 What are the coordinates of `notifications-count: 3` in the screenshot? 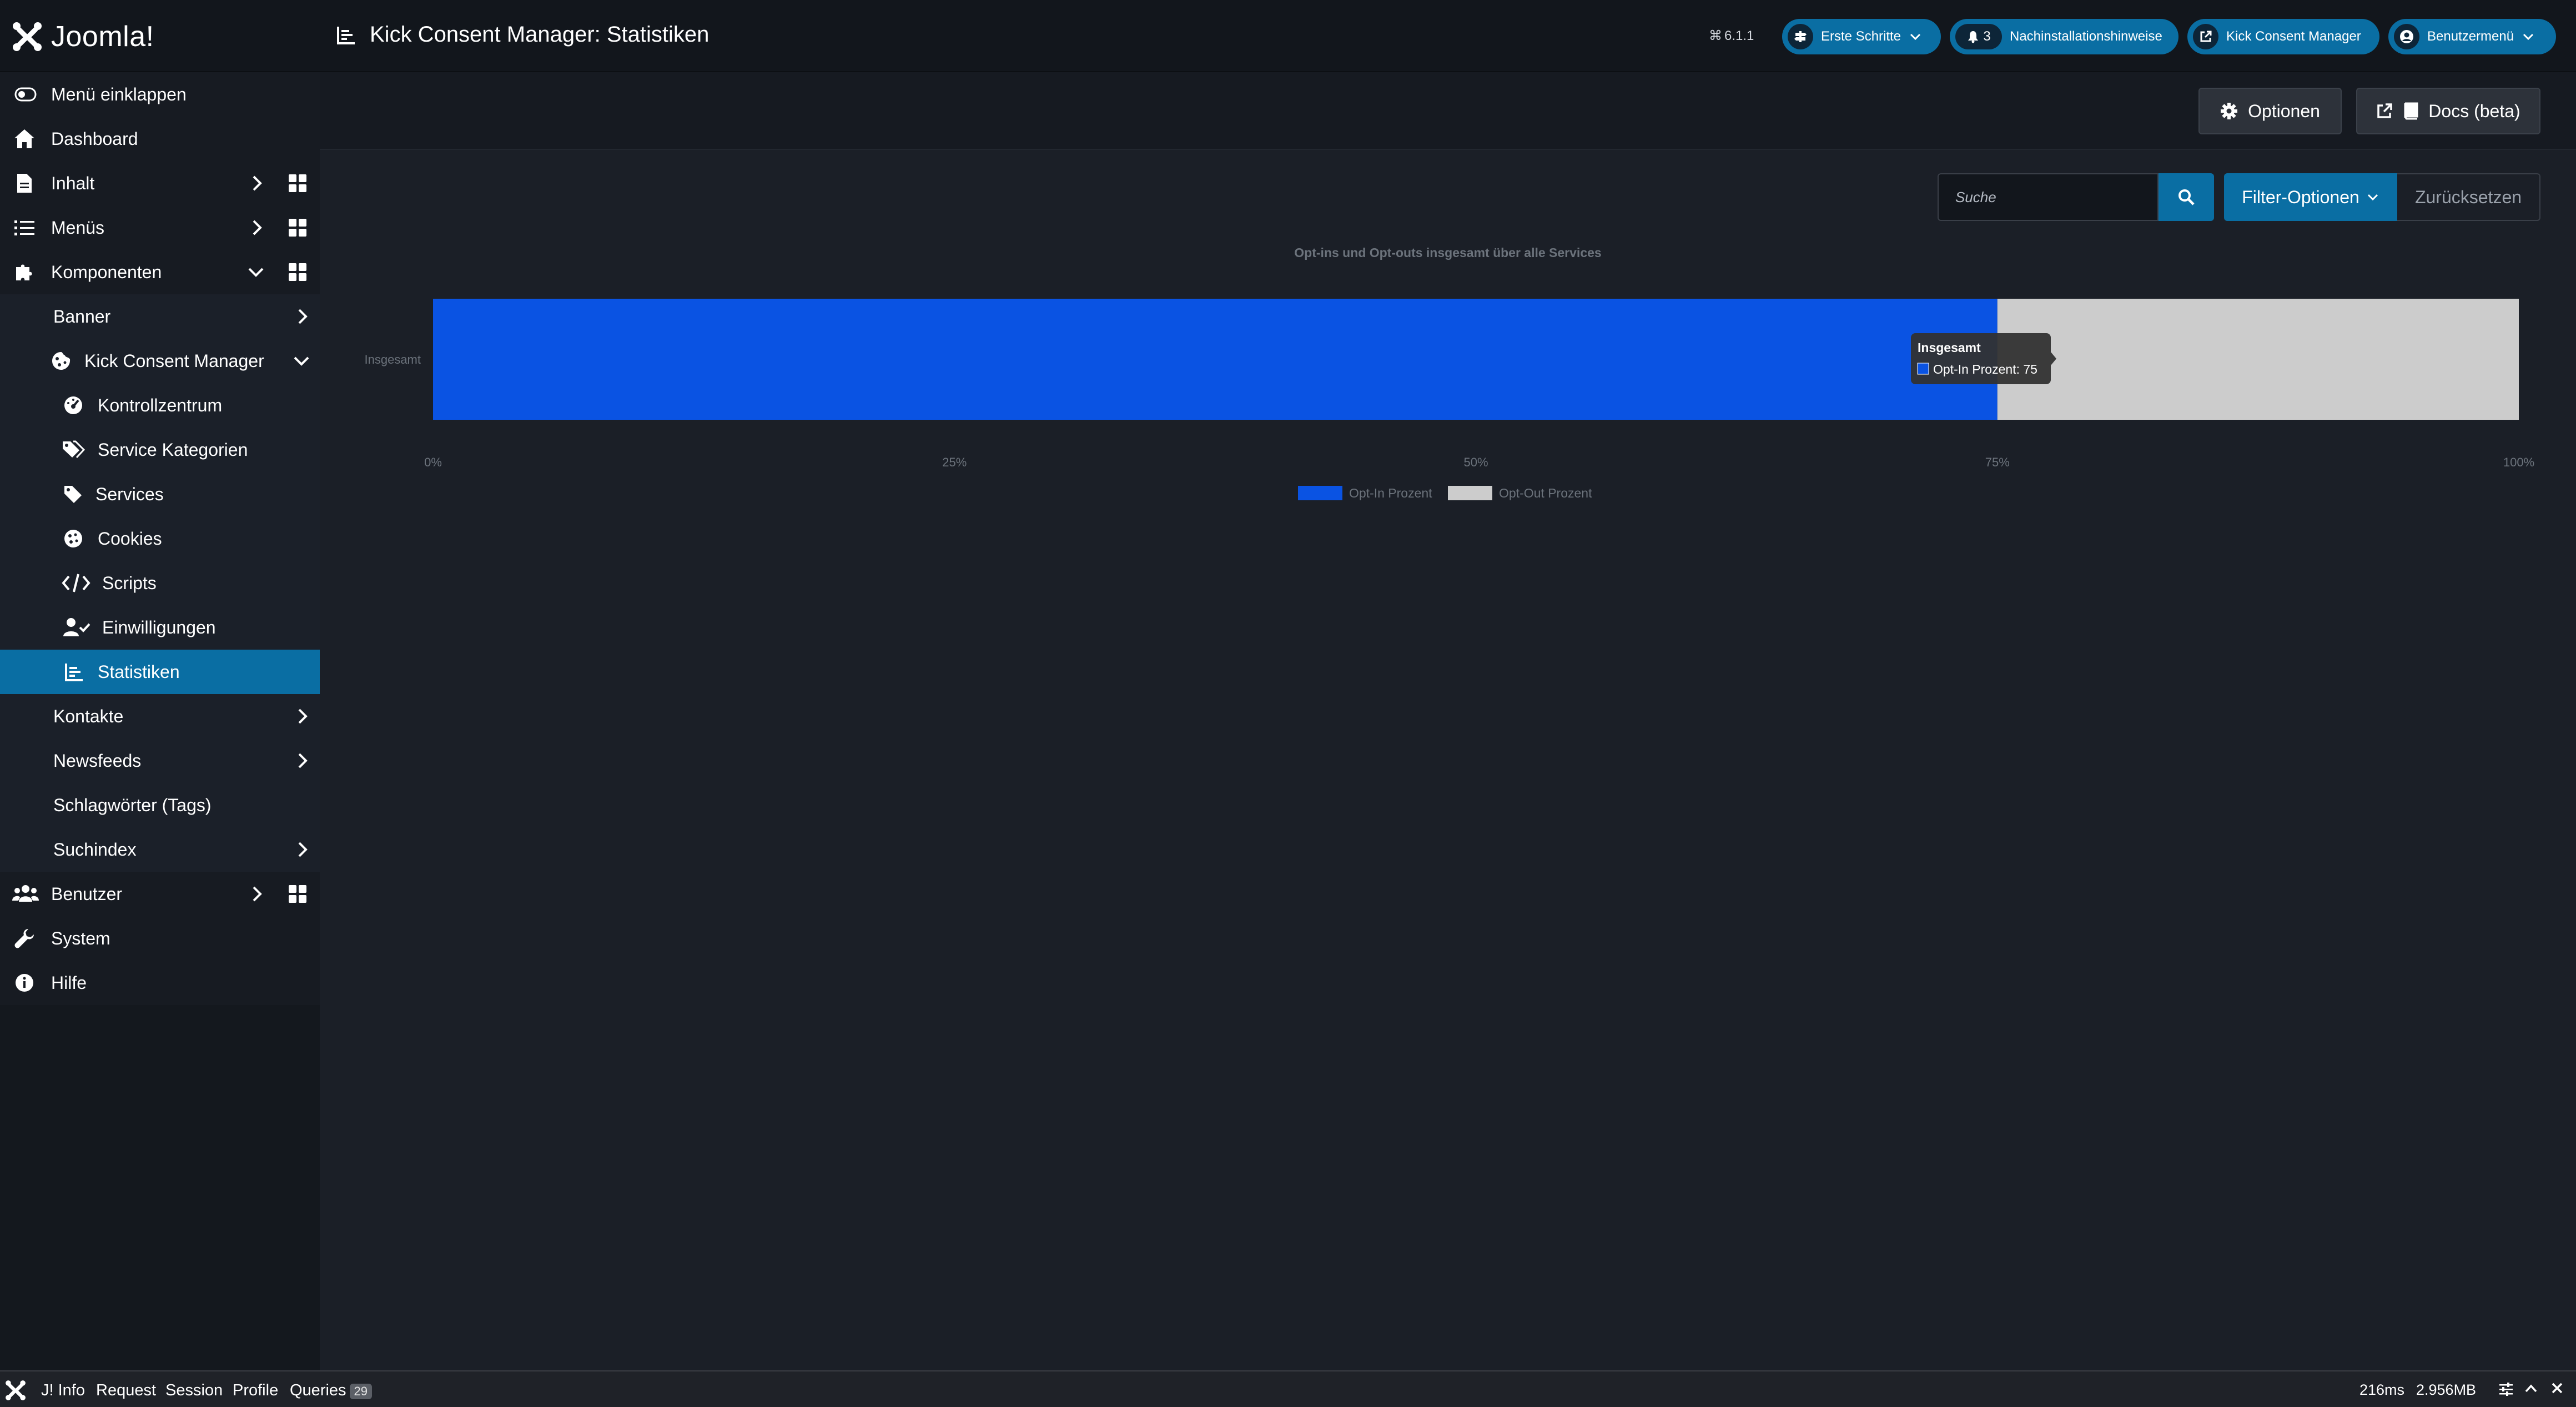 It's located at (1987, 36).